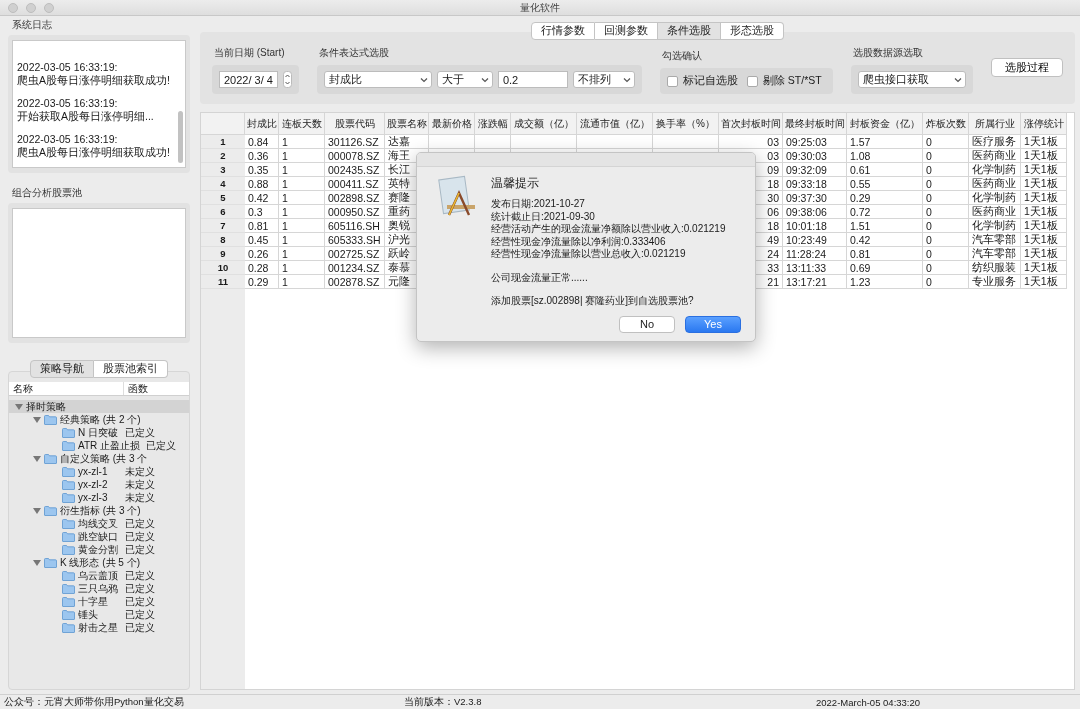 The image size is (1080, 709). Describe the element at coordinates (49, 7) in the screenshot. I see `zoom-button` at that location.